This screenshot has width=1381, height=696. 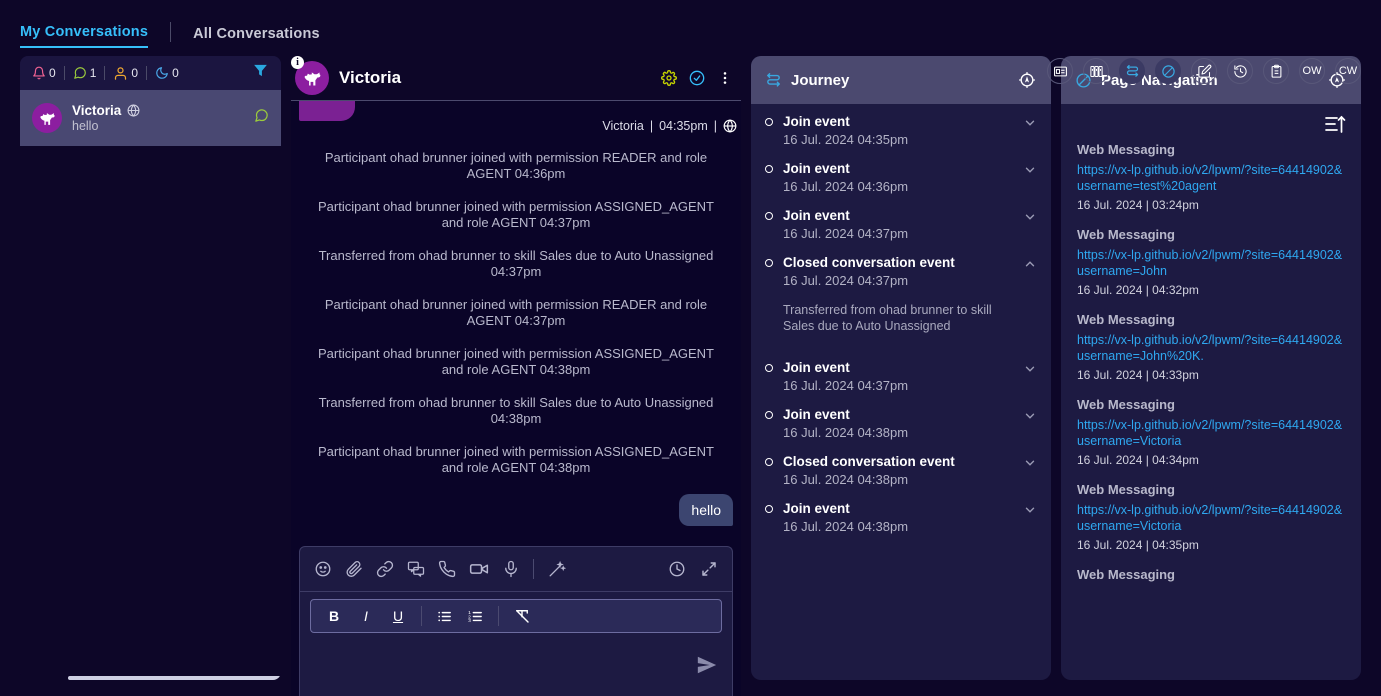 I want to click on notes-icon, so click(x=1204, y=71).